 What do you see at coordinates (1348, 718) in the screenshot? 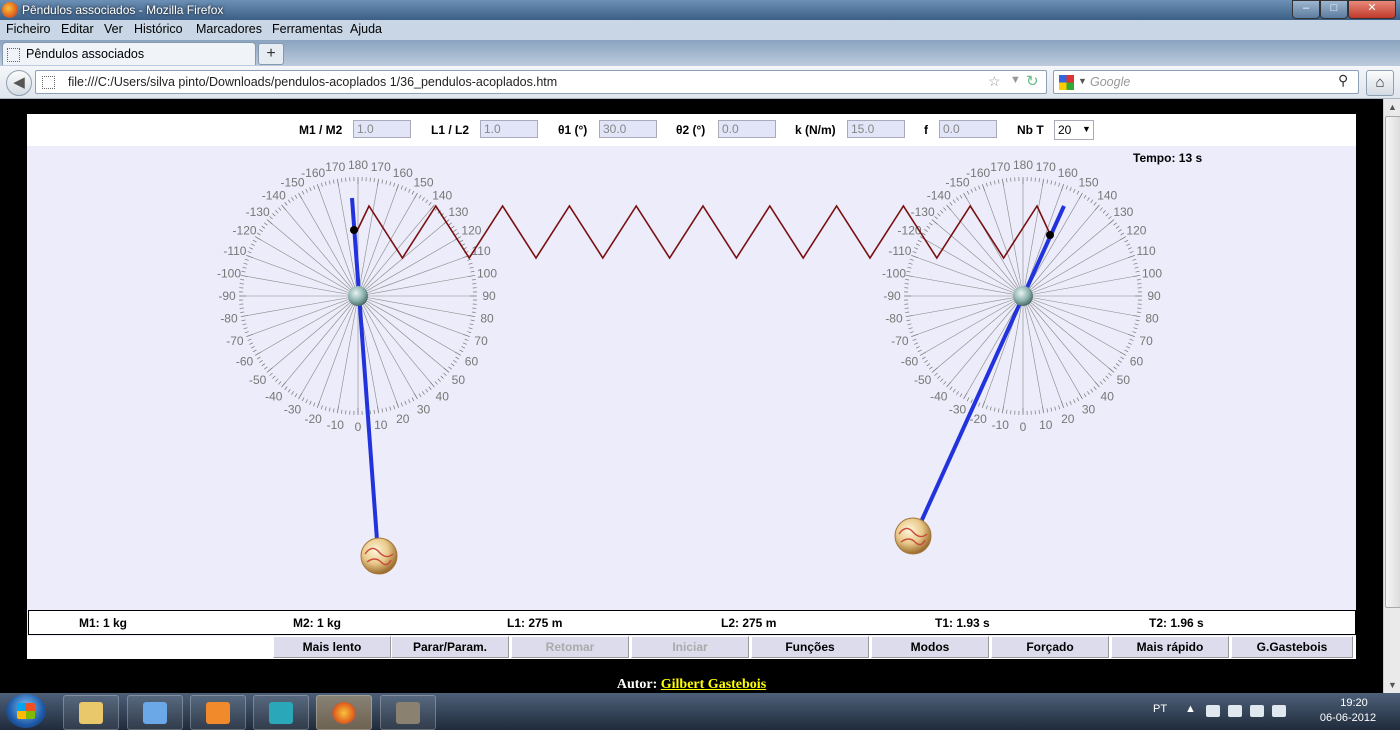
I see `clock-date: 06-06-2012` at bounding box center [1348, 718].